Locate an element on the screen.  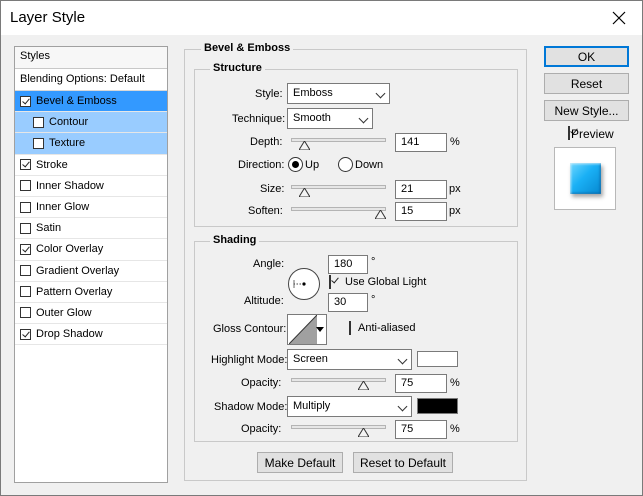
highlight-opacity-thumb is located at coordinates (363, 385).